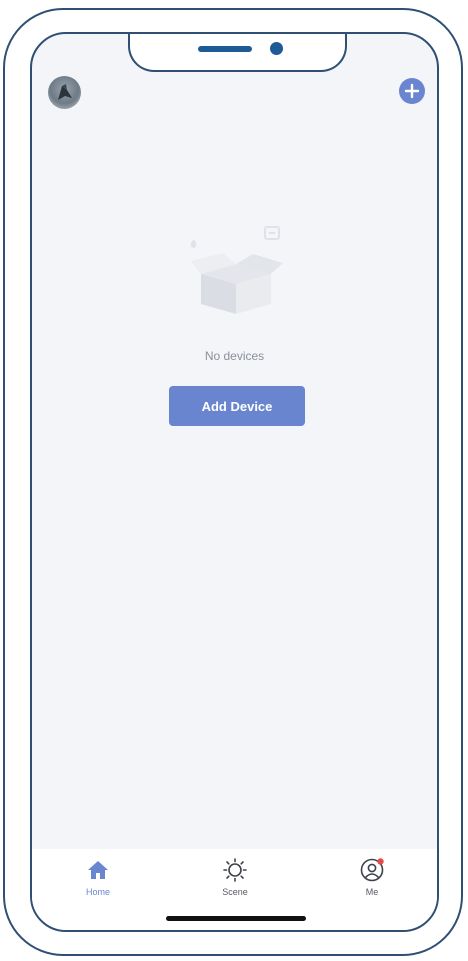 The height and width of the screenshot is (961, 468). Describe the element at coordinates (237, 406) in the screenshot. I see `add-device-button: Add Device` at that location.